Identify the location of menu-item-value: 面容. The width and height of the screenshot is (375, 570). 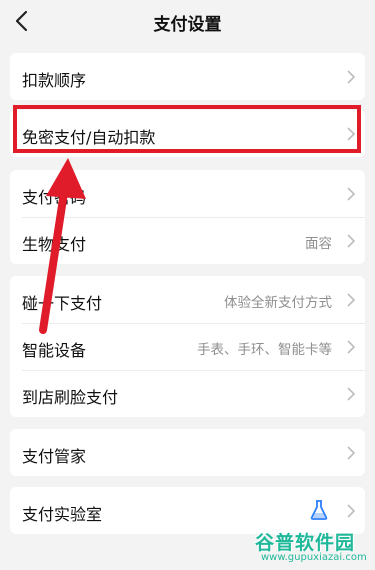
(318, 244).